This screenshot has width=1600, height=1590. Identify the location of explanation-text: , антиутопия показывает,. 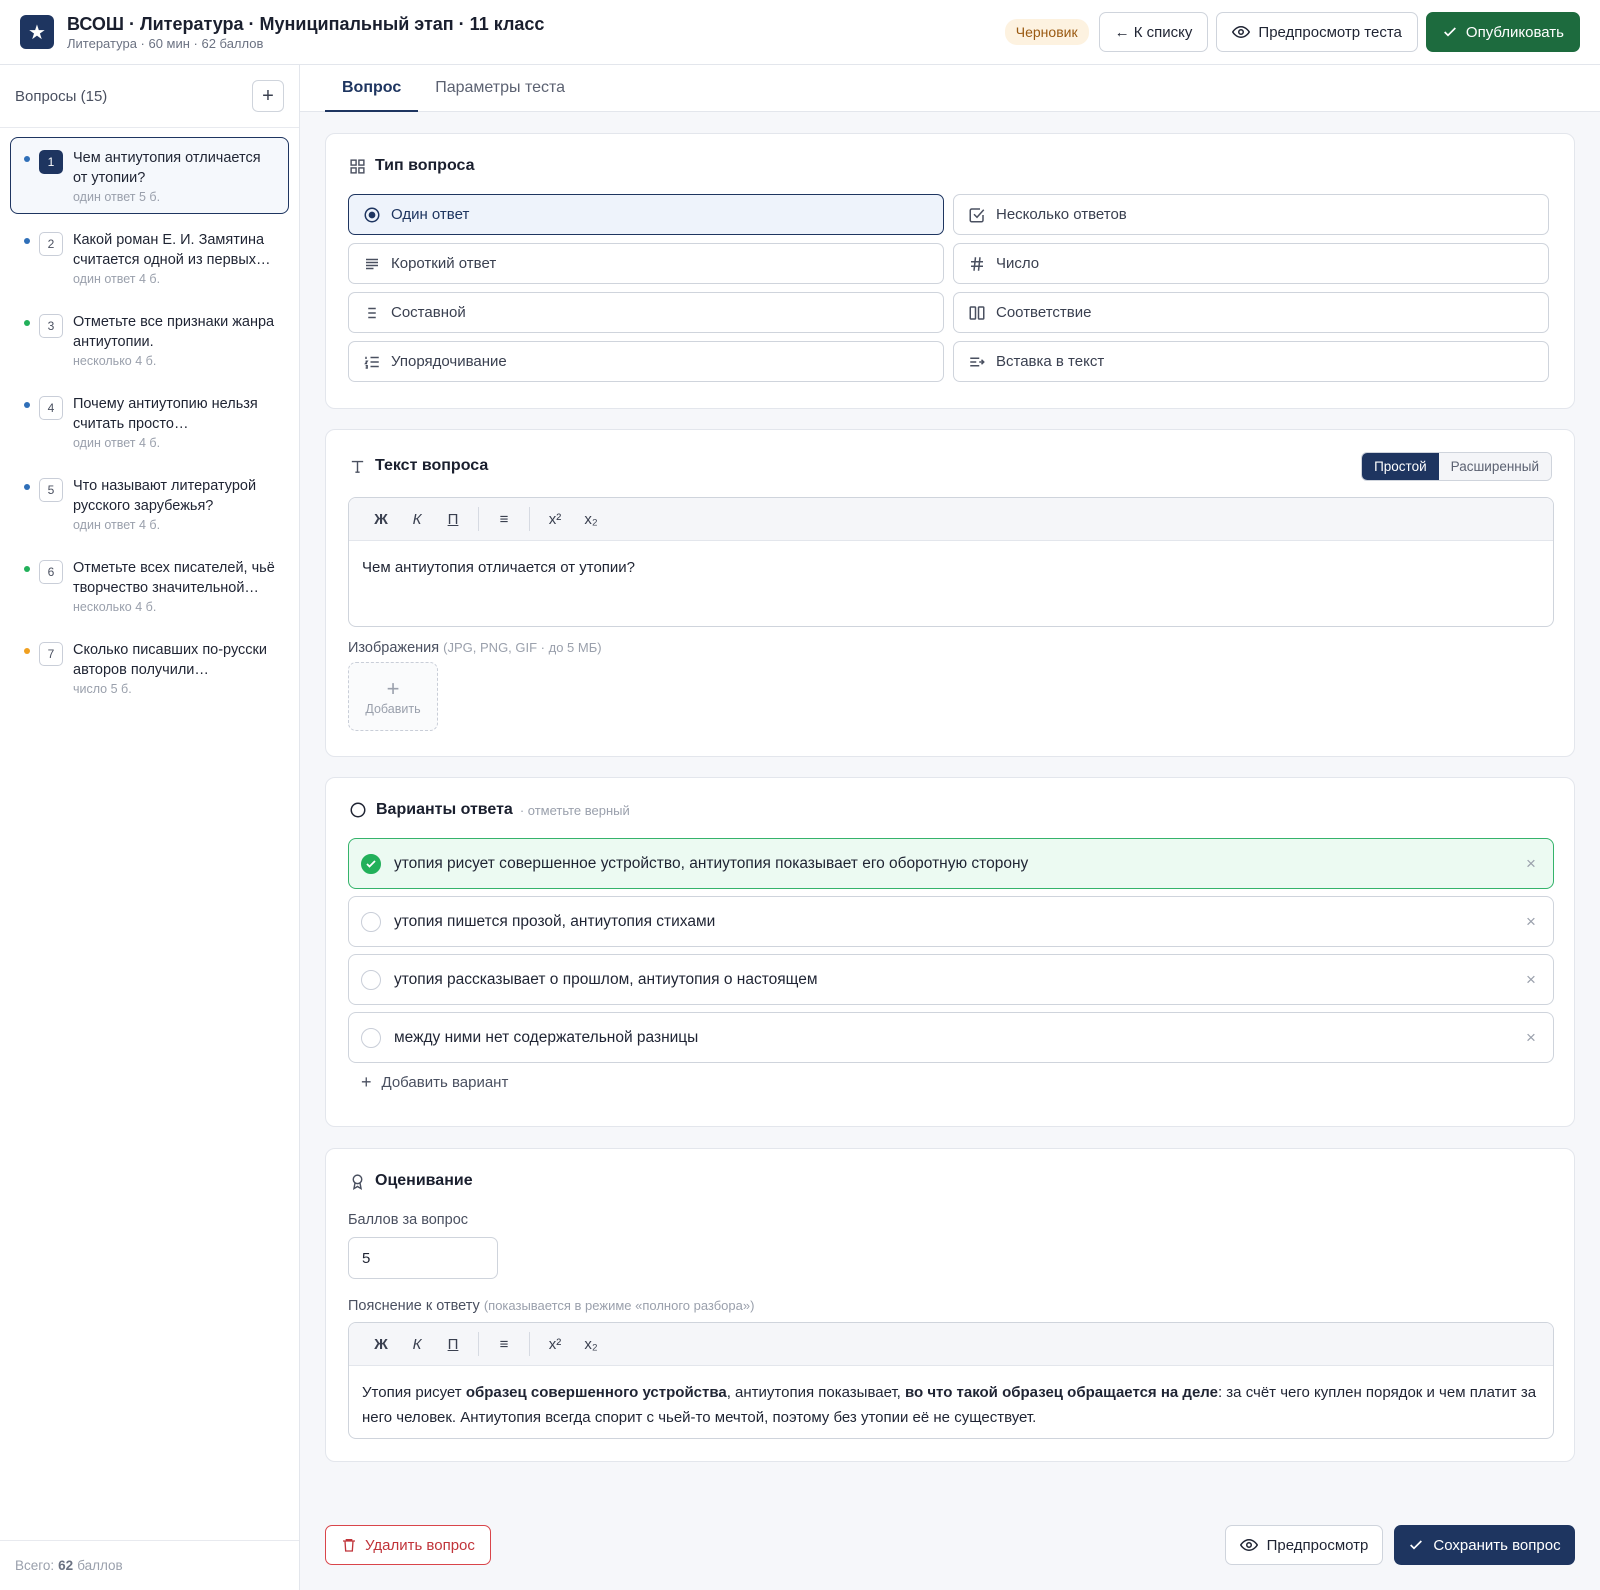
(815, 1392).